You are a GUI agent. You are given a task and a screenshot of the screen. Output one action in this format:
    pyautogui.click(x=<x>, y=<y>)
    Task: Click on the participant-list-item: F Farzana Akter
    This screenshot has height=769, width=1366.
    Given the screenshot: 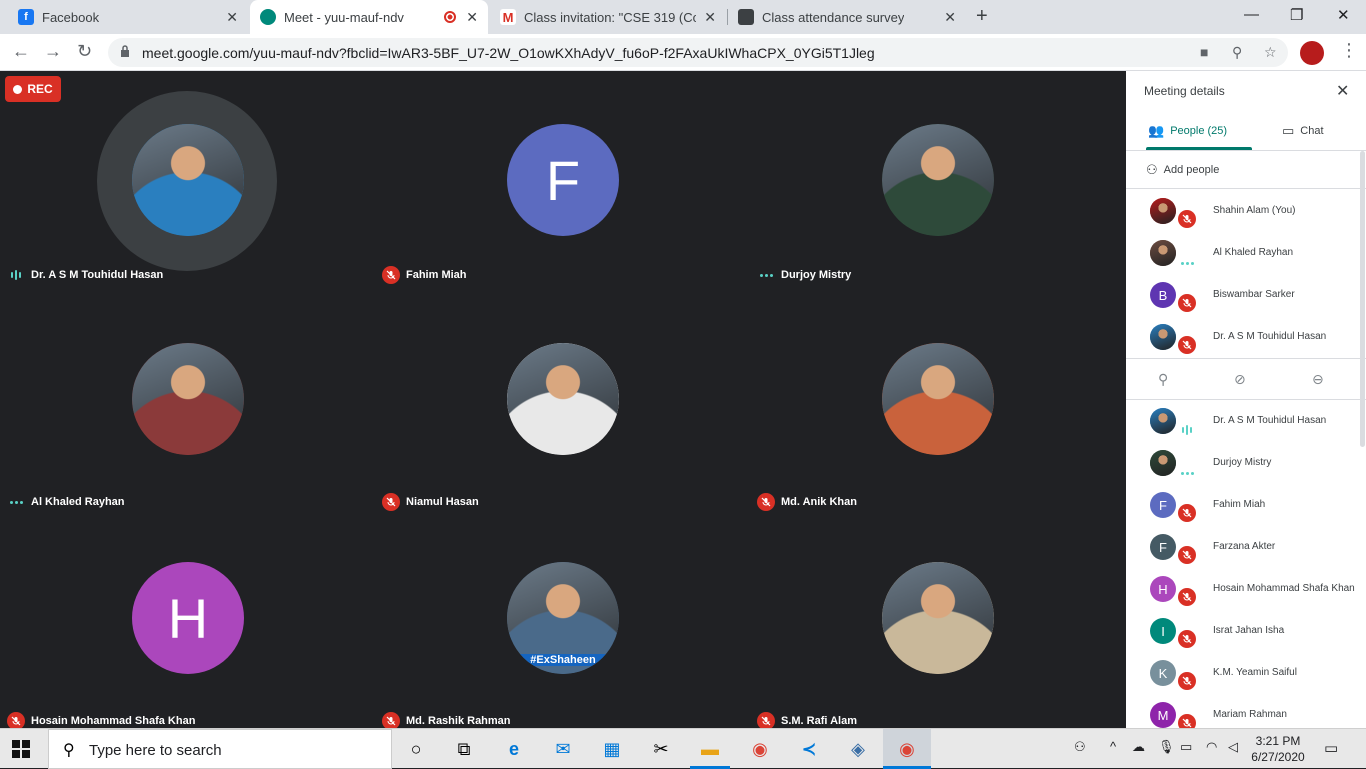 What is the action you would take?
    pyautogui.click(x=1243, y=547)
    